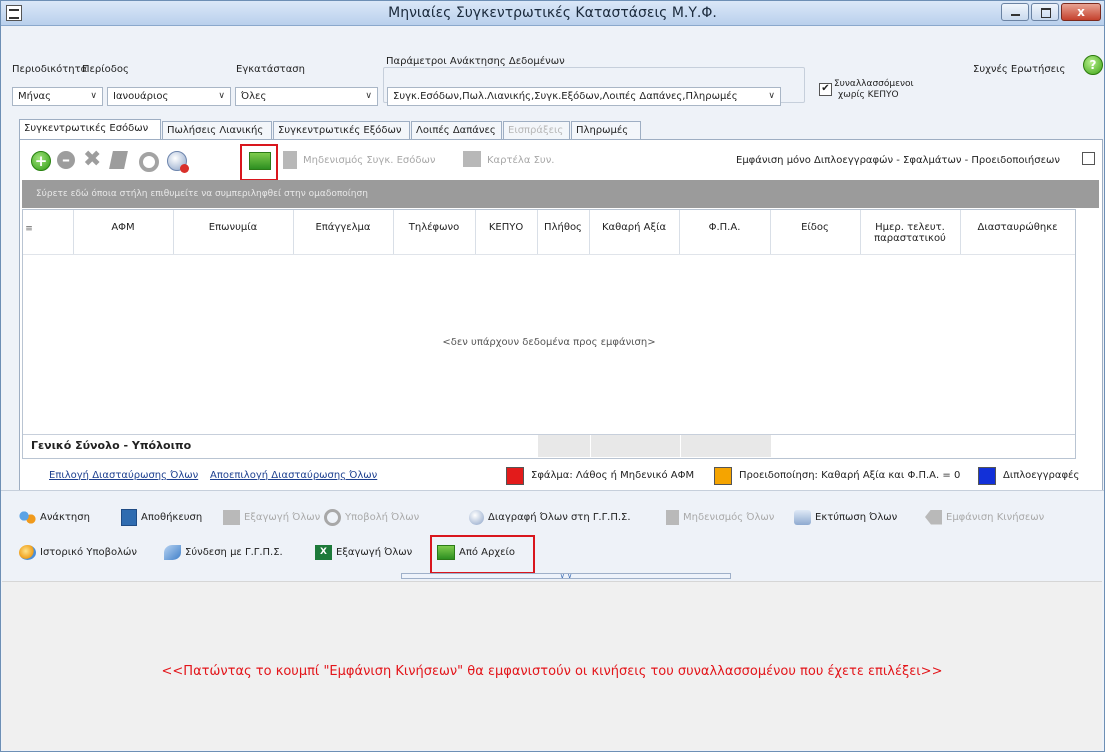 This screenshot has width=1105, height=752. Describe the element at coordinates (434, 227) in the screenshot. I see `column-phone: Τηλέφωνο` at that location.